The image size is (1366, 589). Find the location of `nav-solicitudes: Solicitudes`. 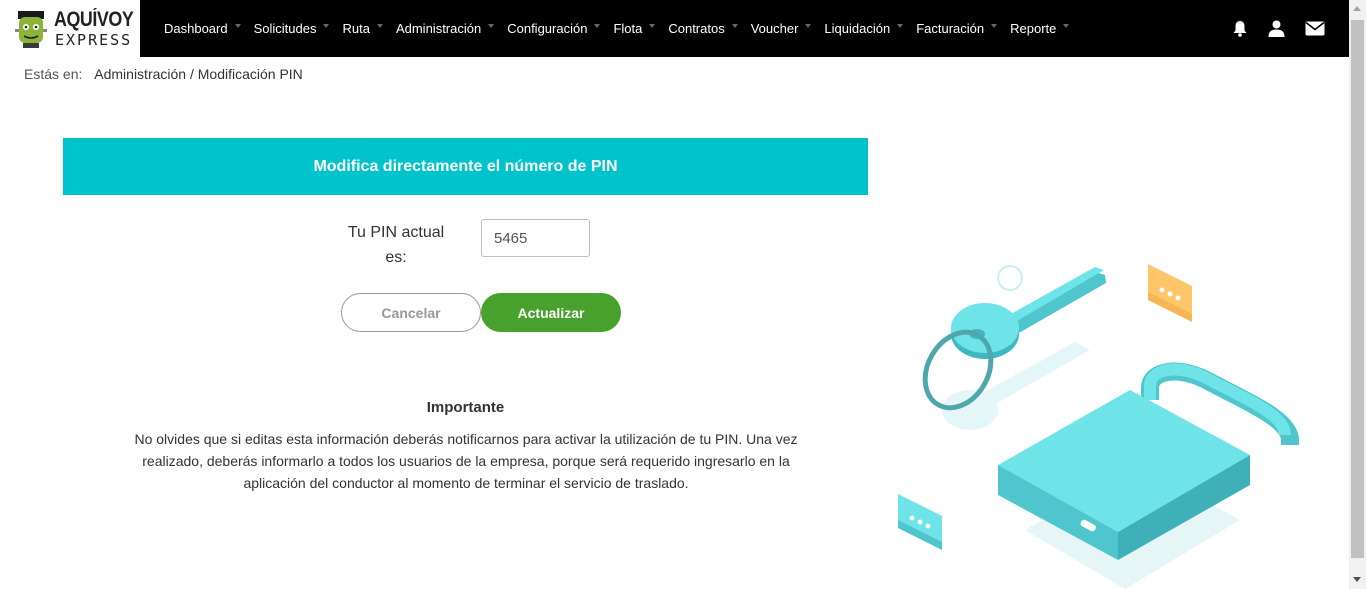

nav-solicitudes: Solicitudes is located at coordinates (292, 28).